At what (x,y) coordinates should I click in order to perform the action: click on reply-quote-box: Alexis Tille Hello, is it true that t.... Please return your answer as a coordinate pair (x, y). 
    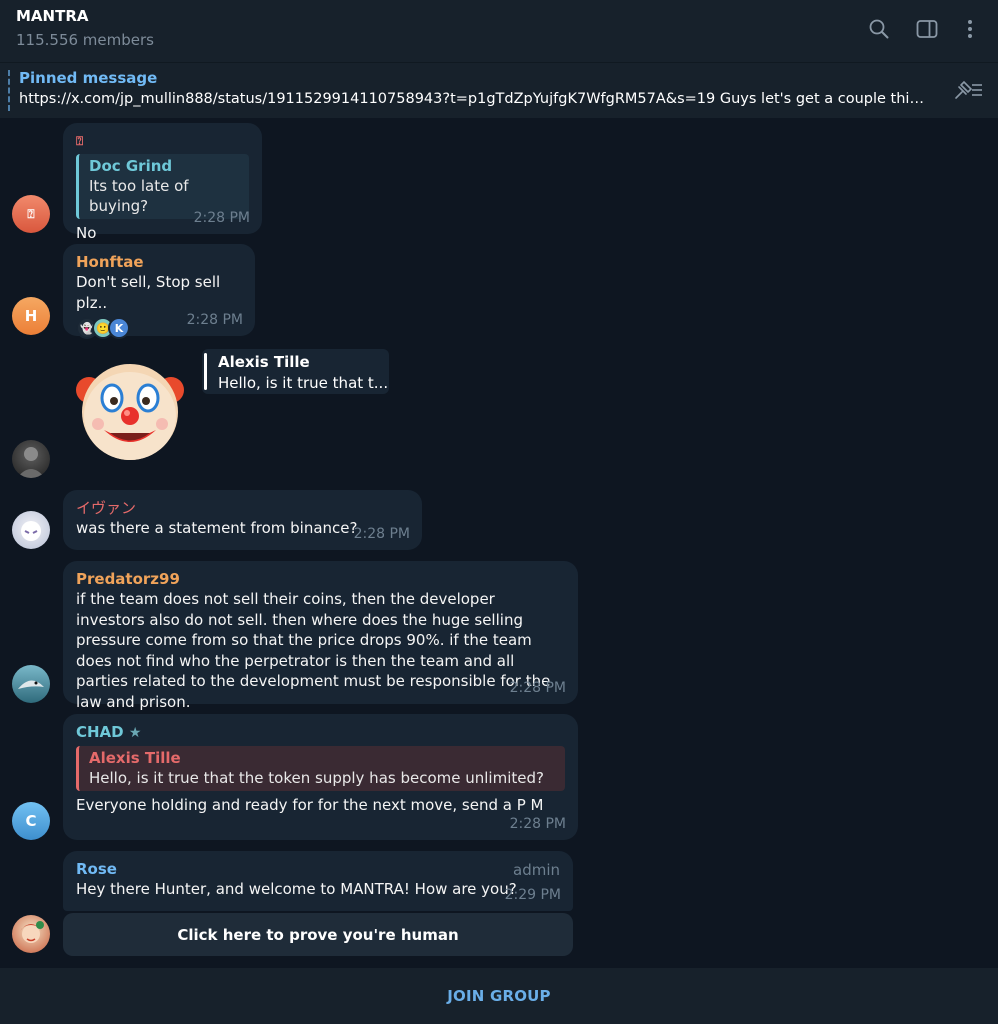
    Looking at the image, I should click on (295, 371).